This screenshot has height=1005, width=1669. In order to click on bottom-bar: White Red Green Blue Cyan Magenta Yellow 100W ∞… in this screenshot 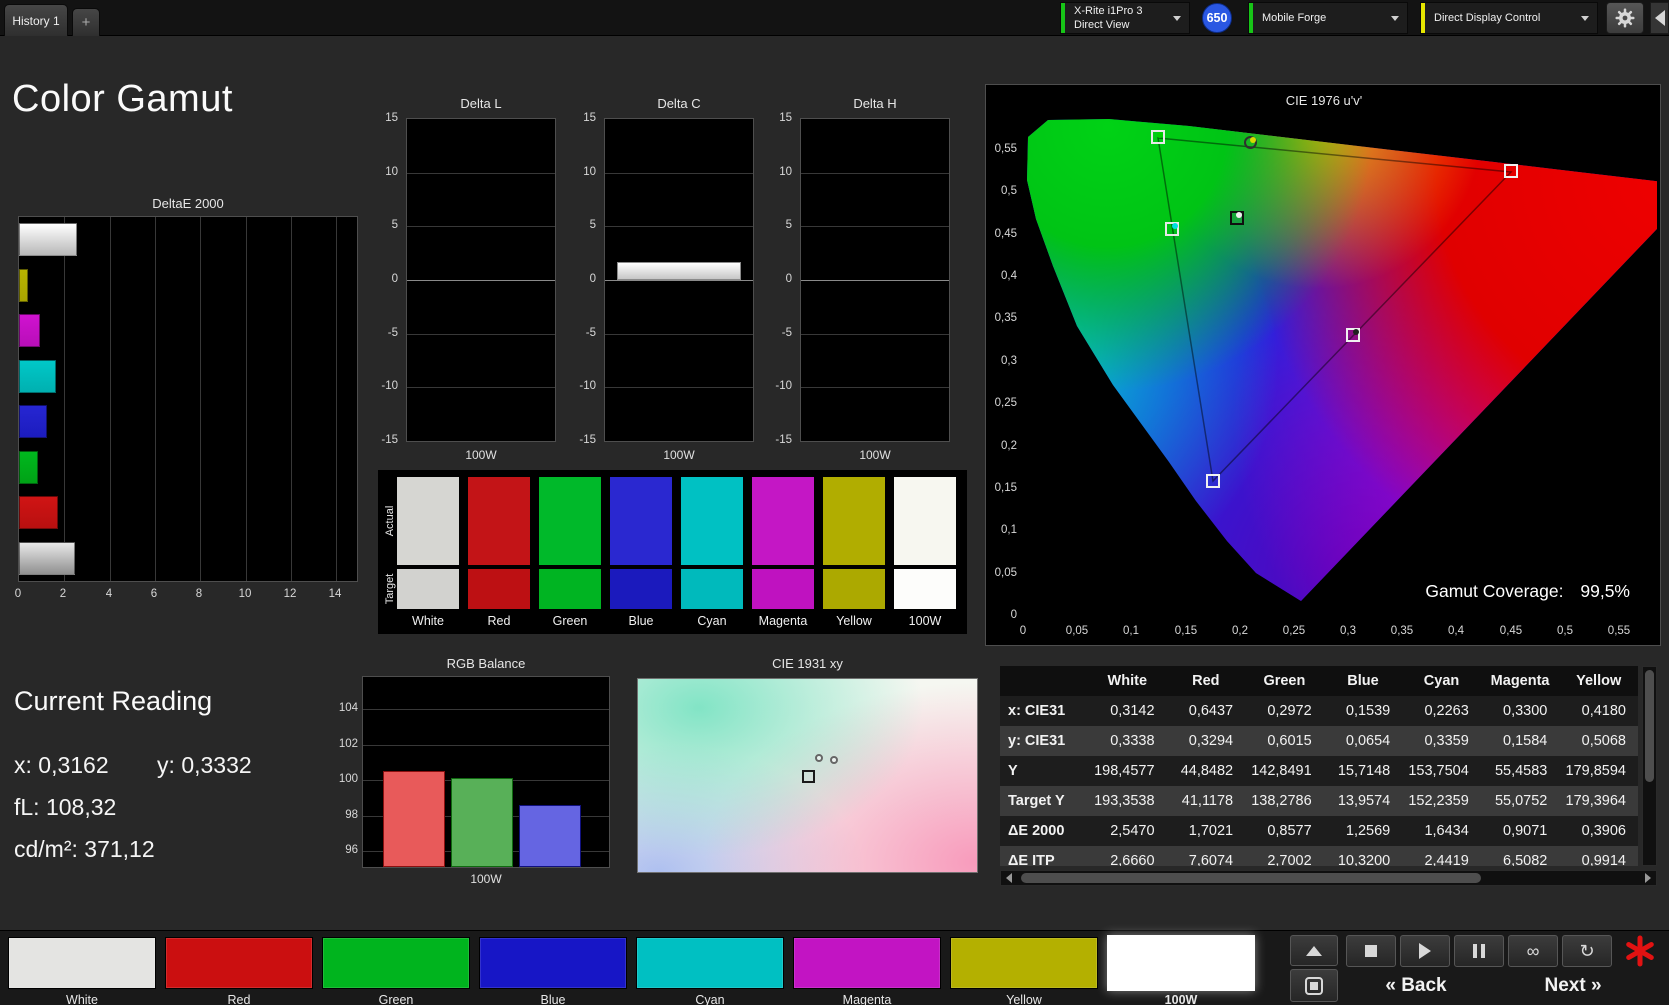, I will do `click(834, 967)`.